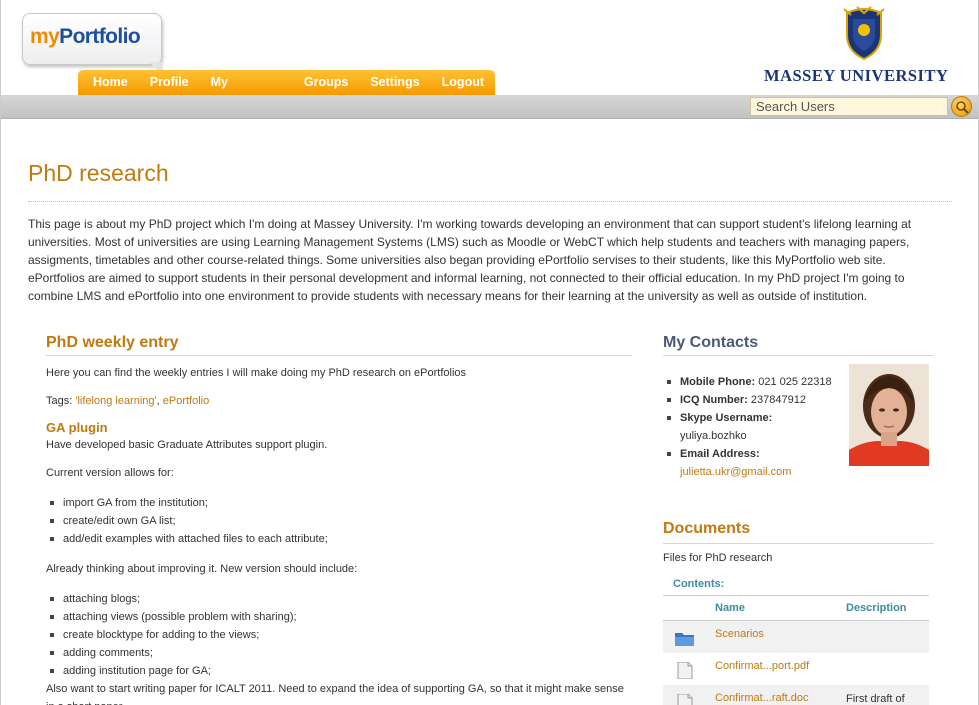 The image size is (979, 705). What do you see at coordinates (718, 558) in the screenshot?
I see `documents-desc: Files for PhD research` at bounding box center [718, 558].